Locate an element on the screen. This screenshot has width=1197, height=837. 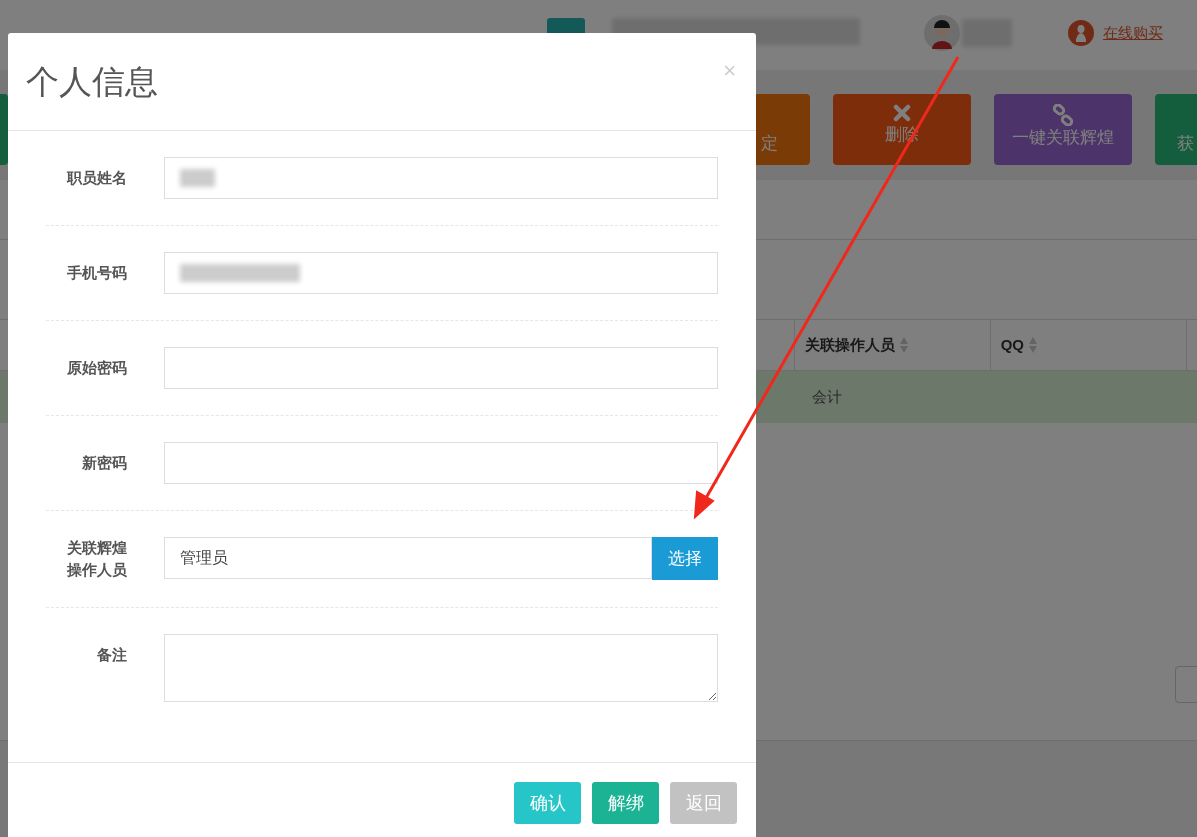
input-field: 管理员 is located at coordinates (408, 558).